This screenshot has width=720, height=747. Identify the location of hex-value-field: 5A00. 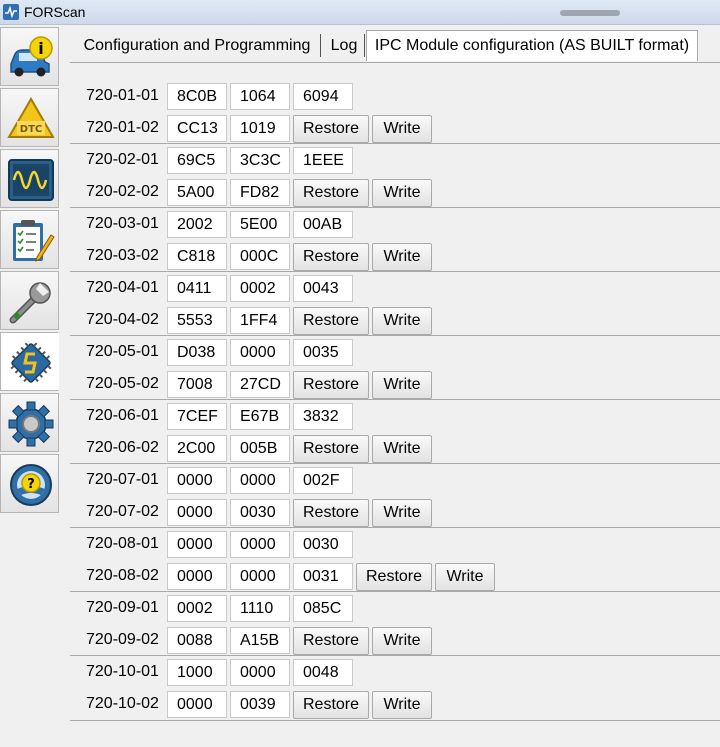
(197, 192).